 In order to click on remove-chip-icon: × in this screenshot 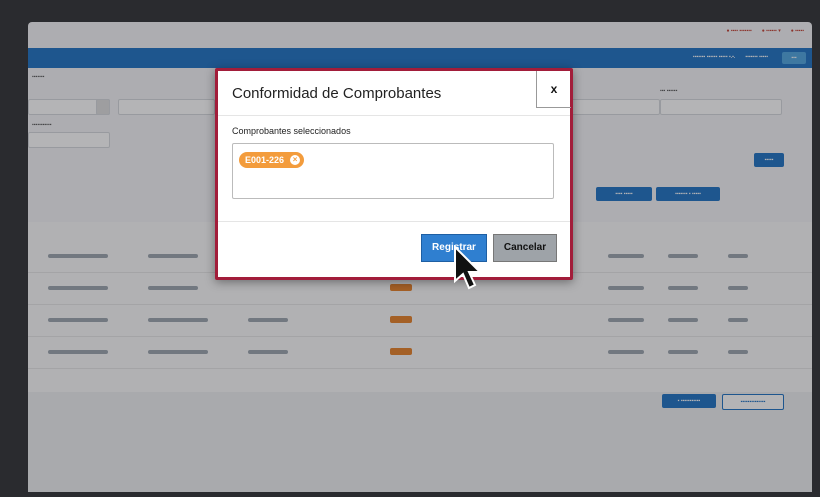, I will do `click(295, 160)`.